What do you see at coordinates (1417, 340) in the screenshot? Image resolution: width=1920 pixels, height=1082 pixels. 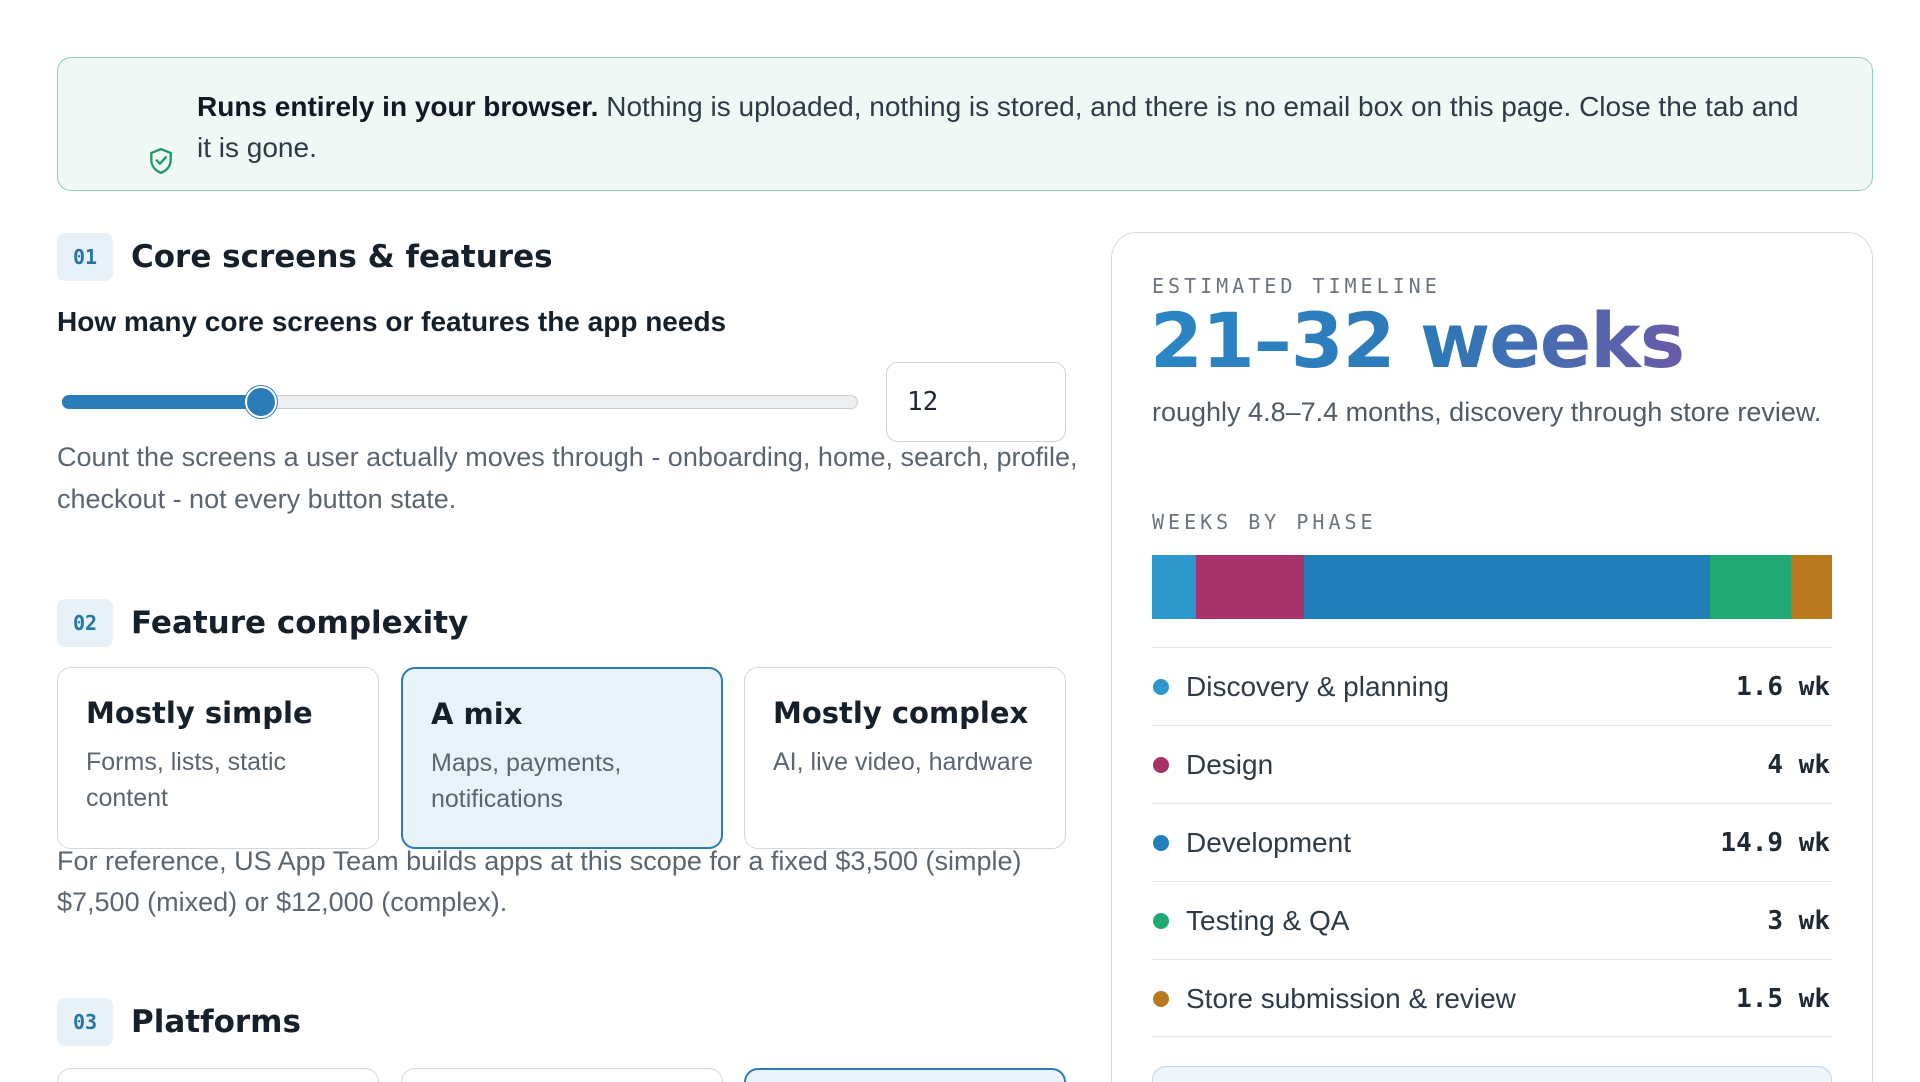 I see `estimate-headline: 21–32 weeks` at bounding box center [1417, 340].